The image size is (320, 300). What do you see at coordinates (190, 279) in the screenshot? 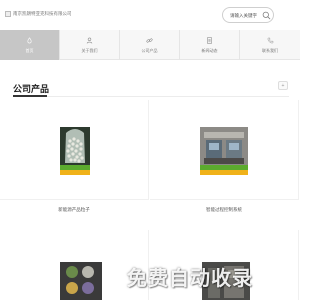
I see `watermark: 免费自动收录` at bounding box center [190, 279].